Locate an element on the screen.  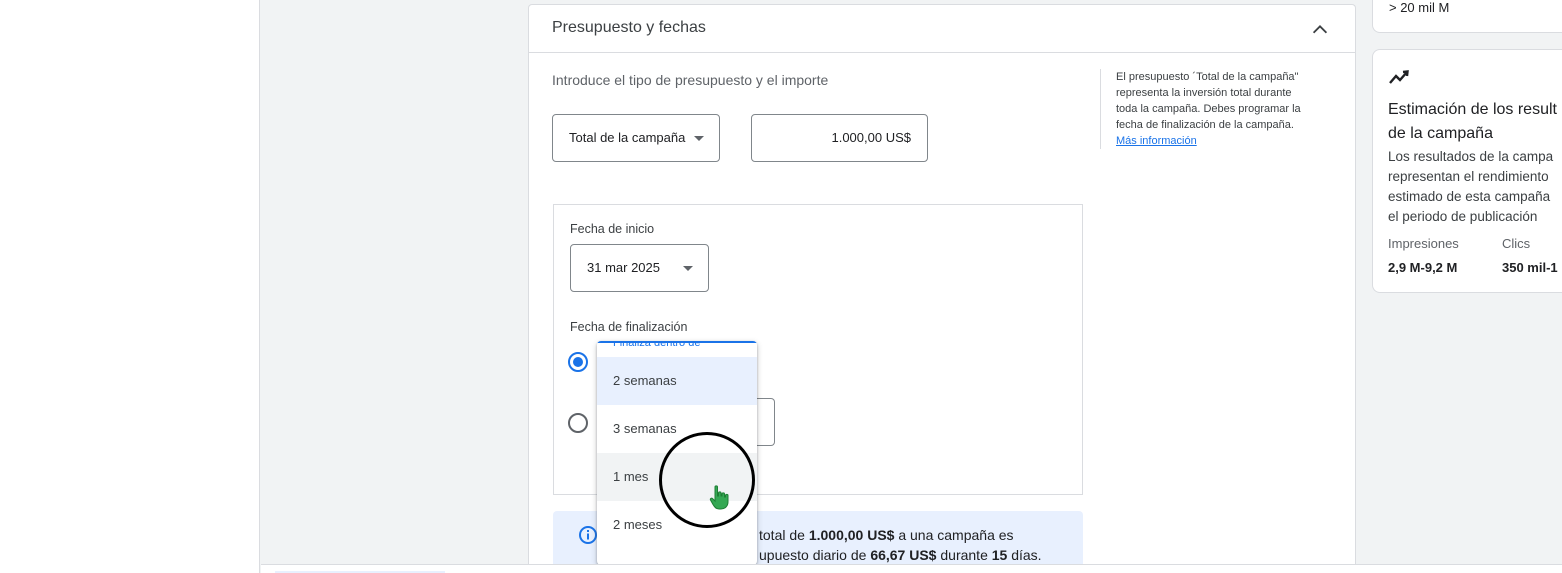
help-line: fecha de finalización de la campaña. is located at coordinates (1205, 125).